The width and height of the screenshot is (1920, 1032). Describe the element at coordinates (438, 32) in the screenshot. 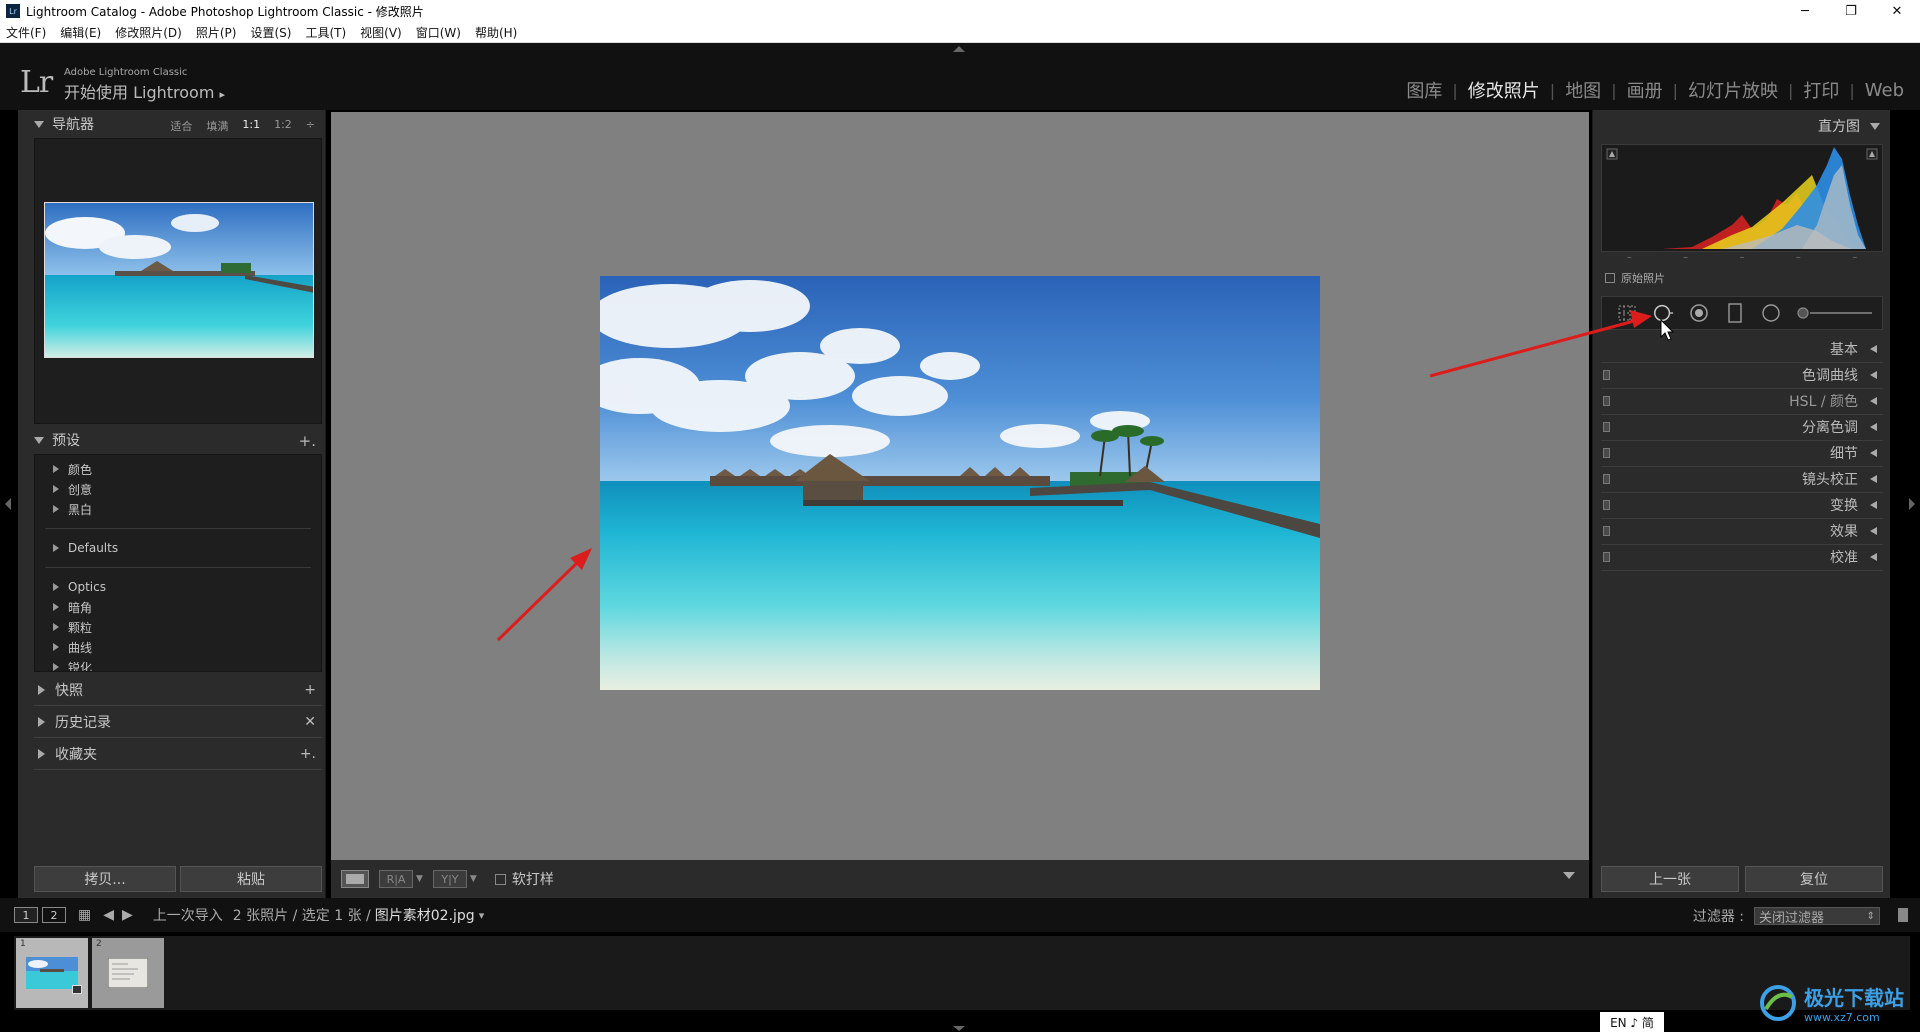

I see `menu-window: 窗口(W)` at that location.